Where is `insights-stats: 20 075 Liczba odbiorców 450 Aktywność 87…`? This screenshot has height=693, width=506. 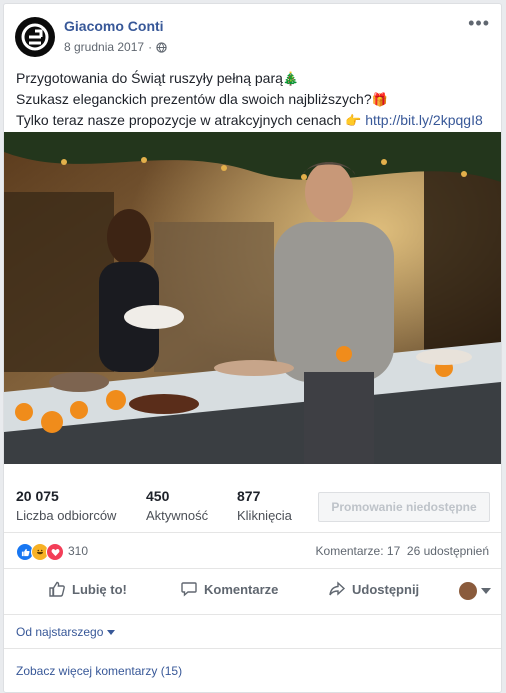
insights-stats: 20 075 Liczba odbiorców 450 Aktywność 87… is located at coordinates (252, 498).